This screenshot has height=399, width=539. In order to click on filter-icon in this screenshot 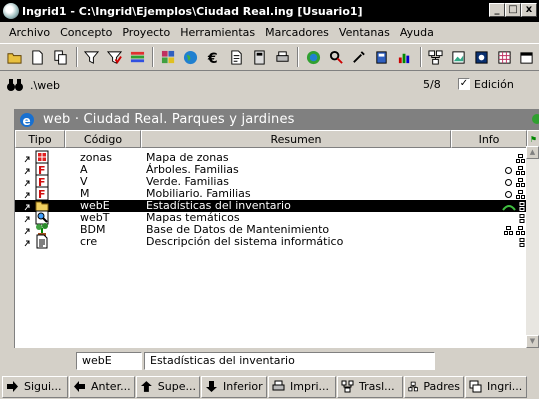, I will do `click(92, 57)`.